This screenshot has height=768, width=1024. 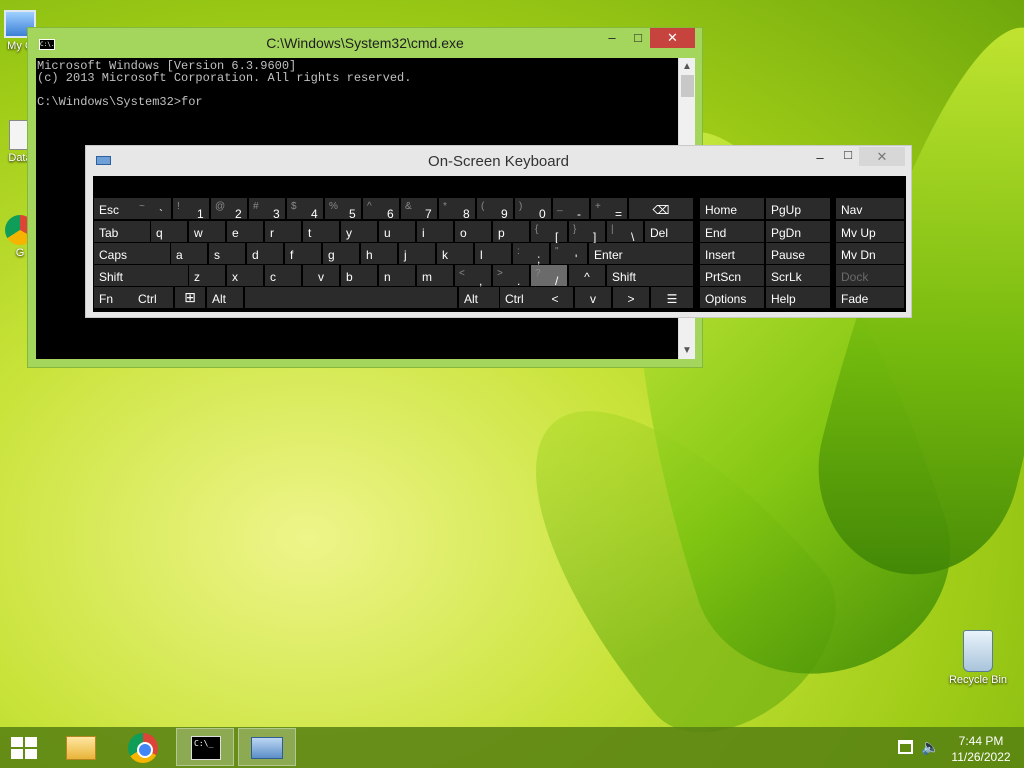 I want to click on key-enter: Enter, so click(x=641, y=253).